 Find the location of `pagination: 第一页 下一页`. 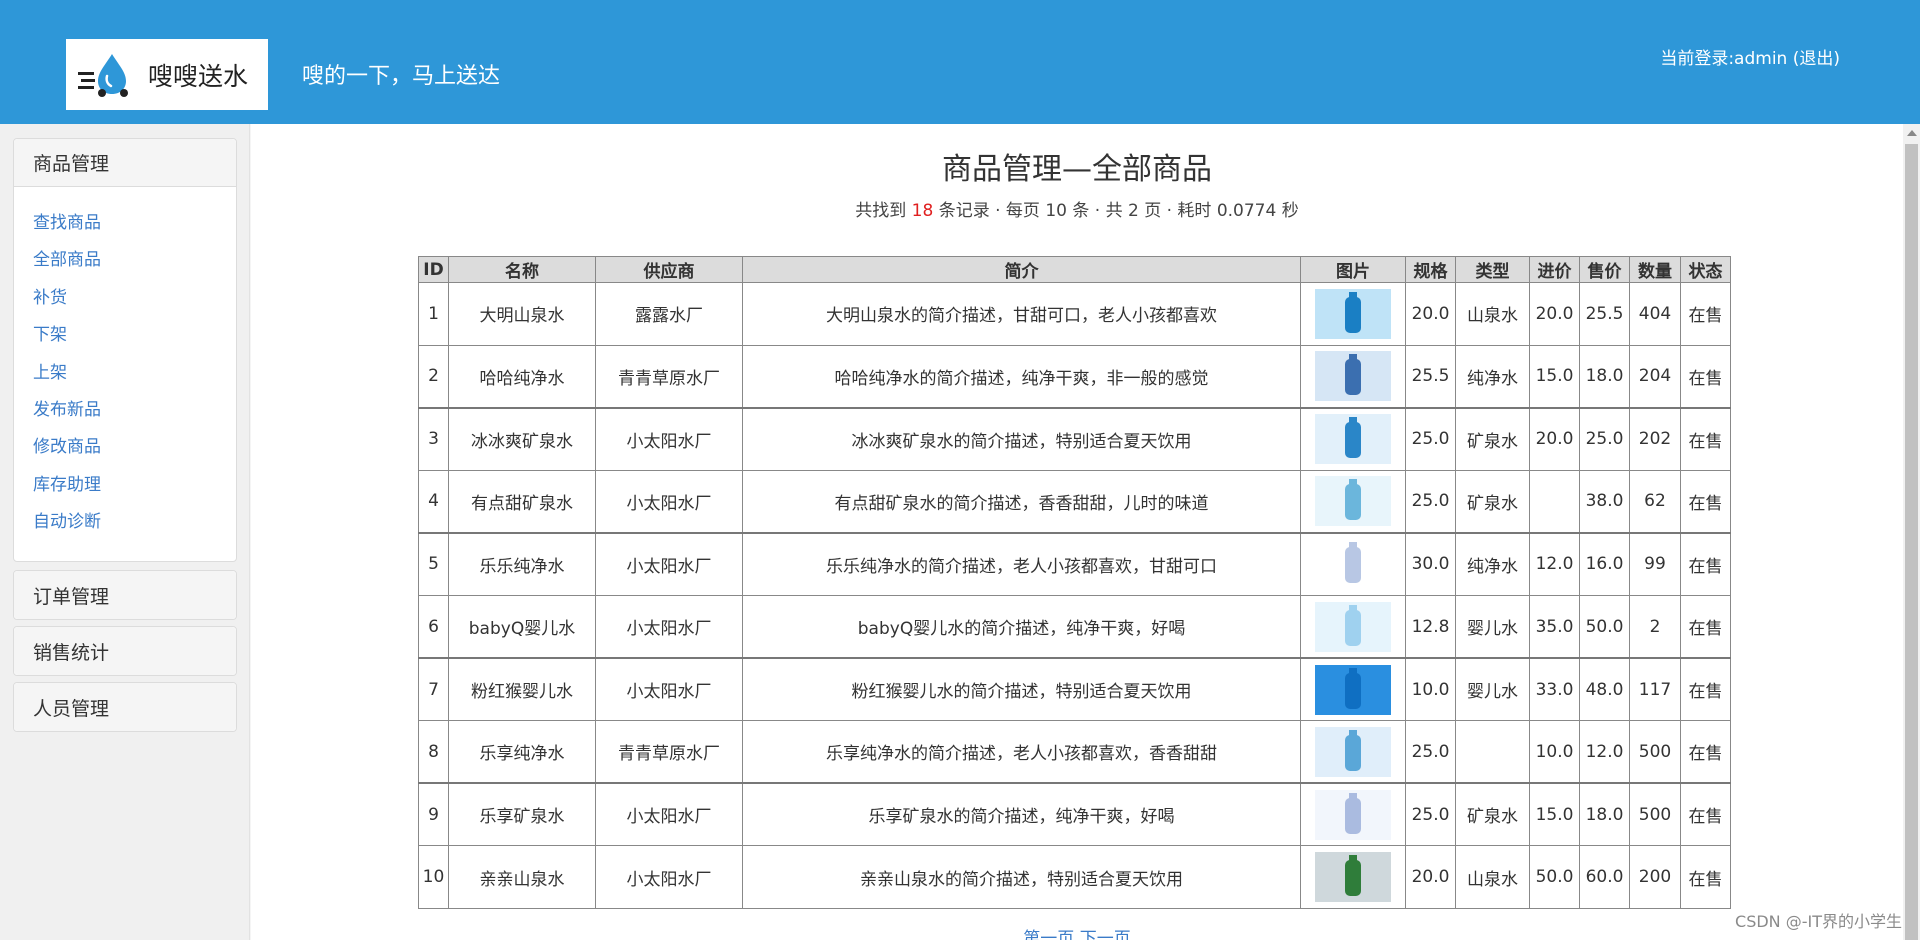

pagination: 第一页 下一页 is located at coordinates (1077, 932).